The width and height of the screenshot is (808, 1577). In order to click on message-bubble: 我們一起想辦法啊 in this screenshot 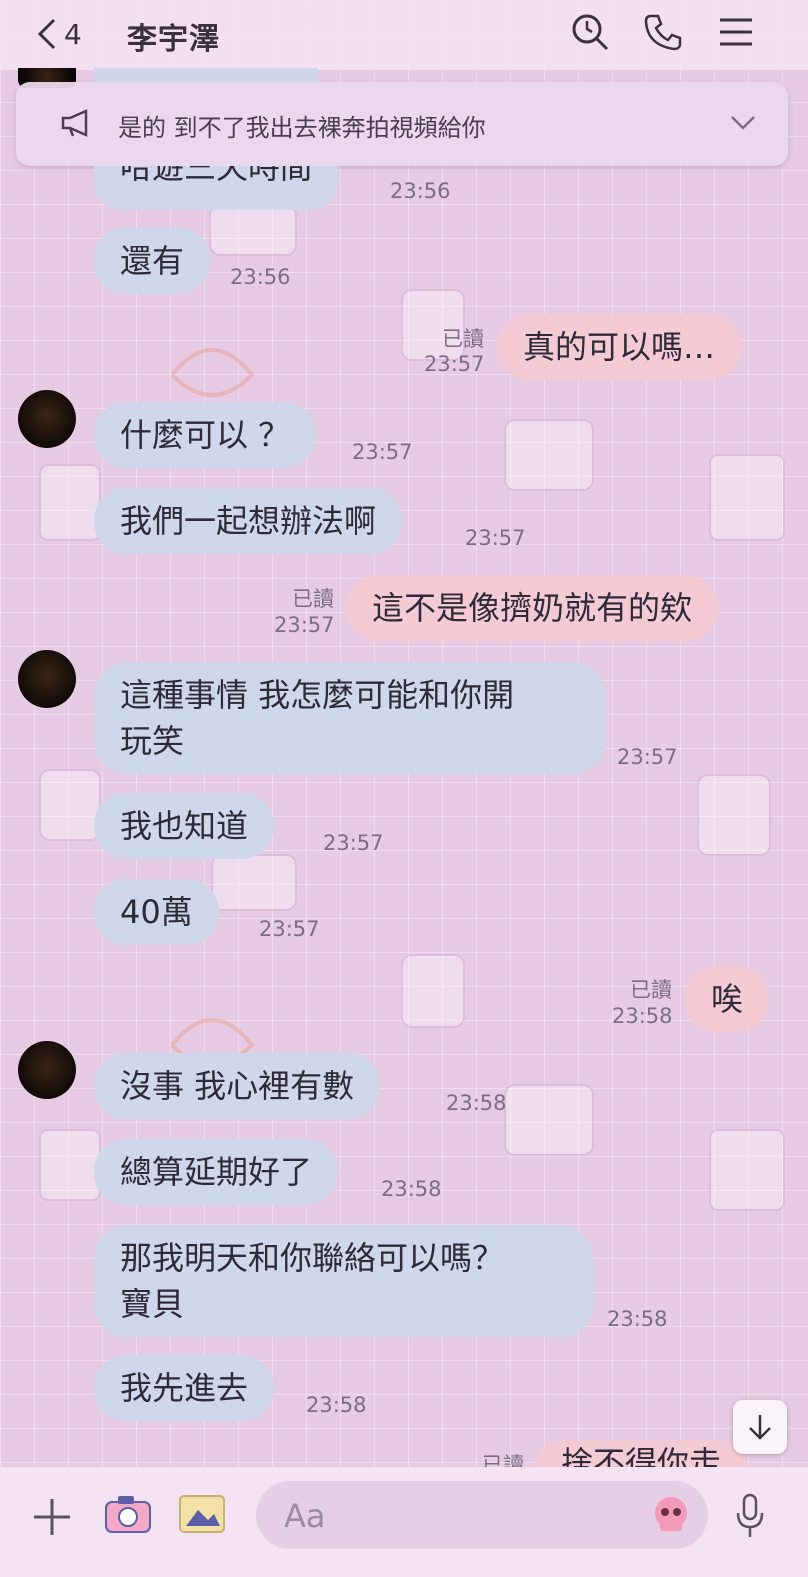, I will do `click(248, 521)`.